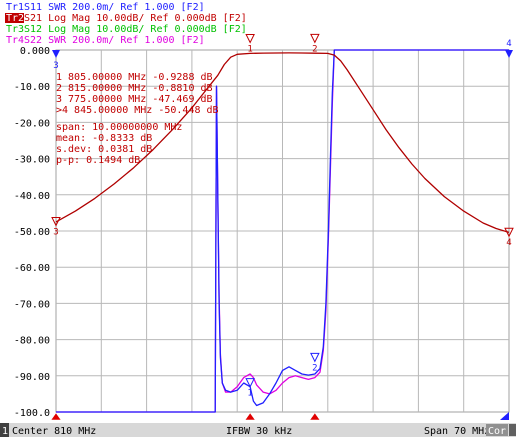  Describe the element at coordinates (135, 18) in the screenshot. I see `trace-2-settings: S21 Log Mag 10.00dB/ Ref 0.000dB [F2]` at that location.